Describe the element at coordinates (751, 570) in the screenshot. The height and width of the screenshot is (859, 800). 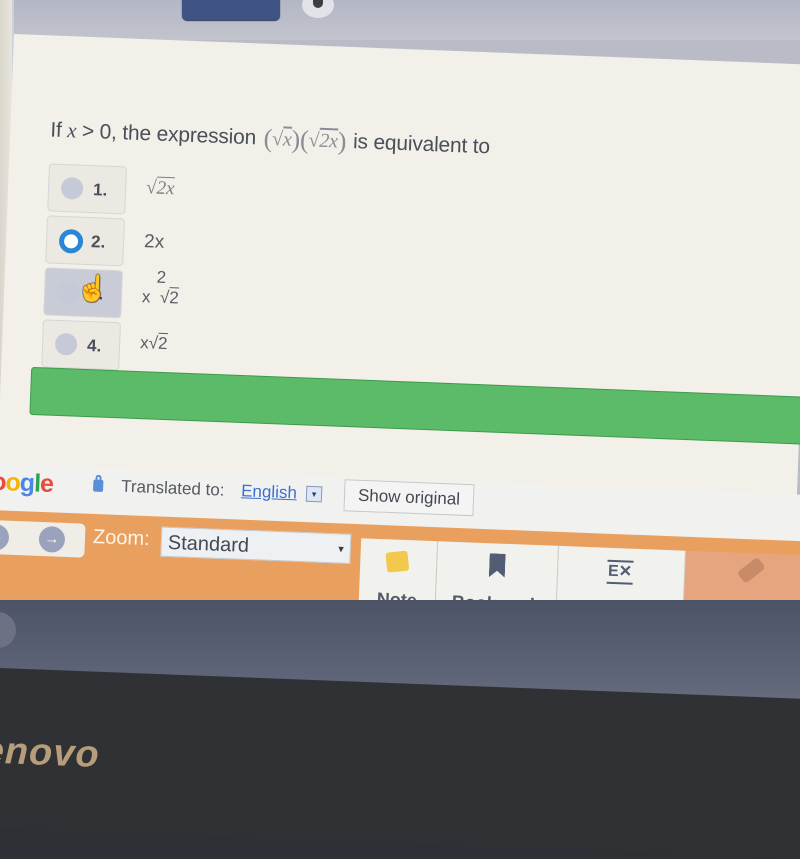
I see `highlighter-icon` at that location.